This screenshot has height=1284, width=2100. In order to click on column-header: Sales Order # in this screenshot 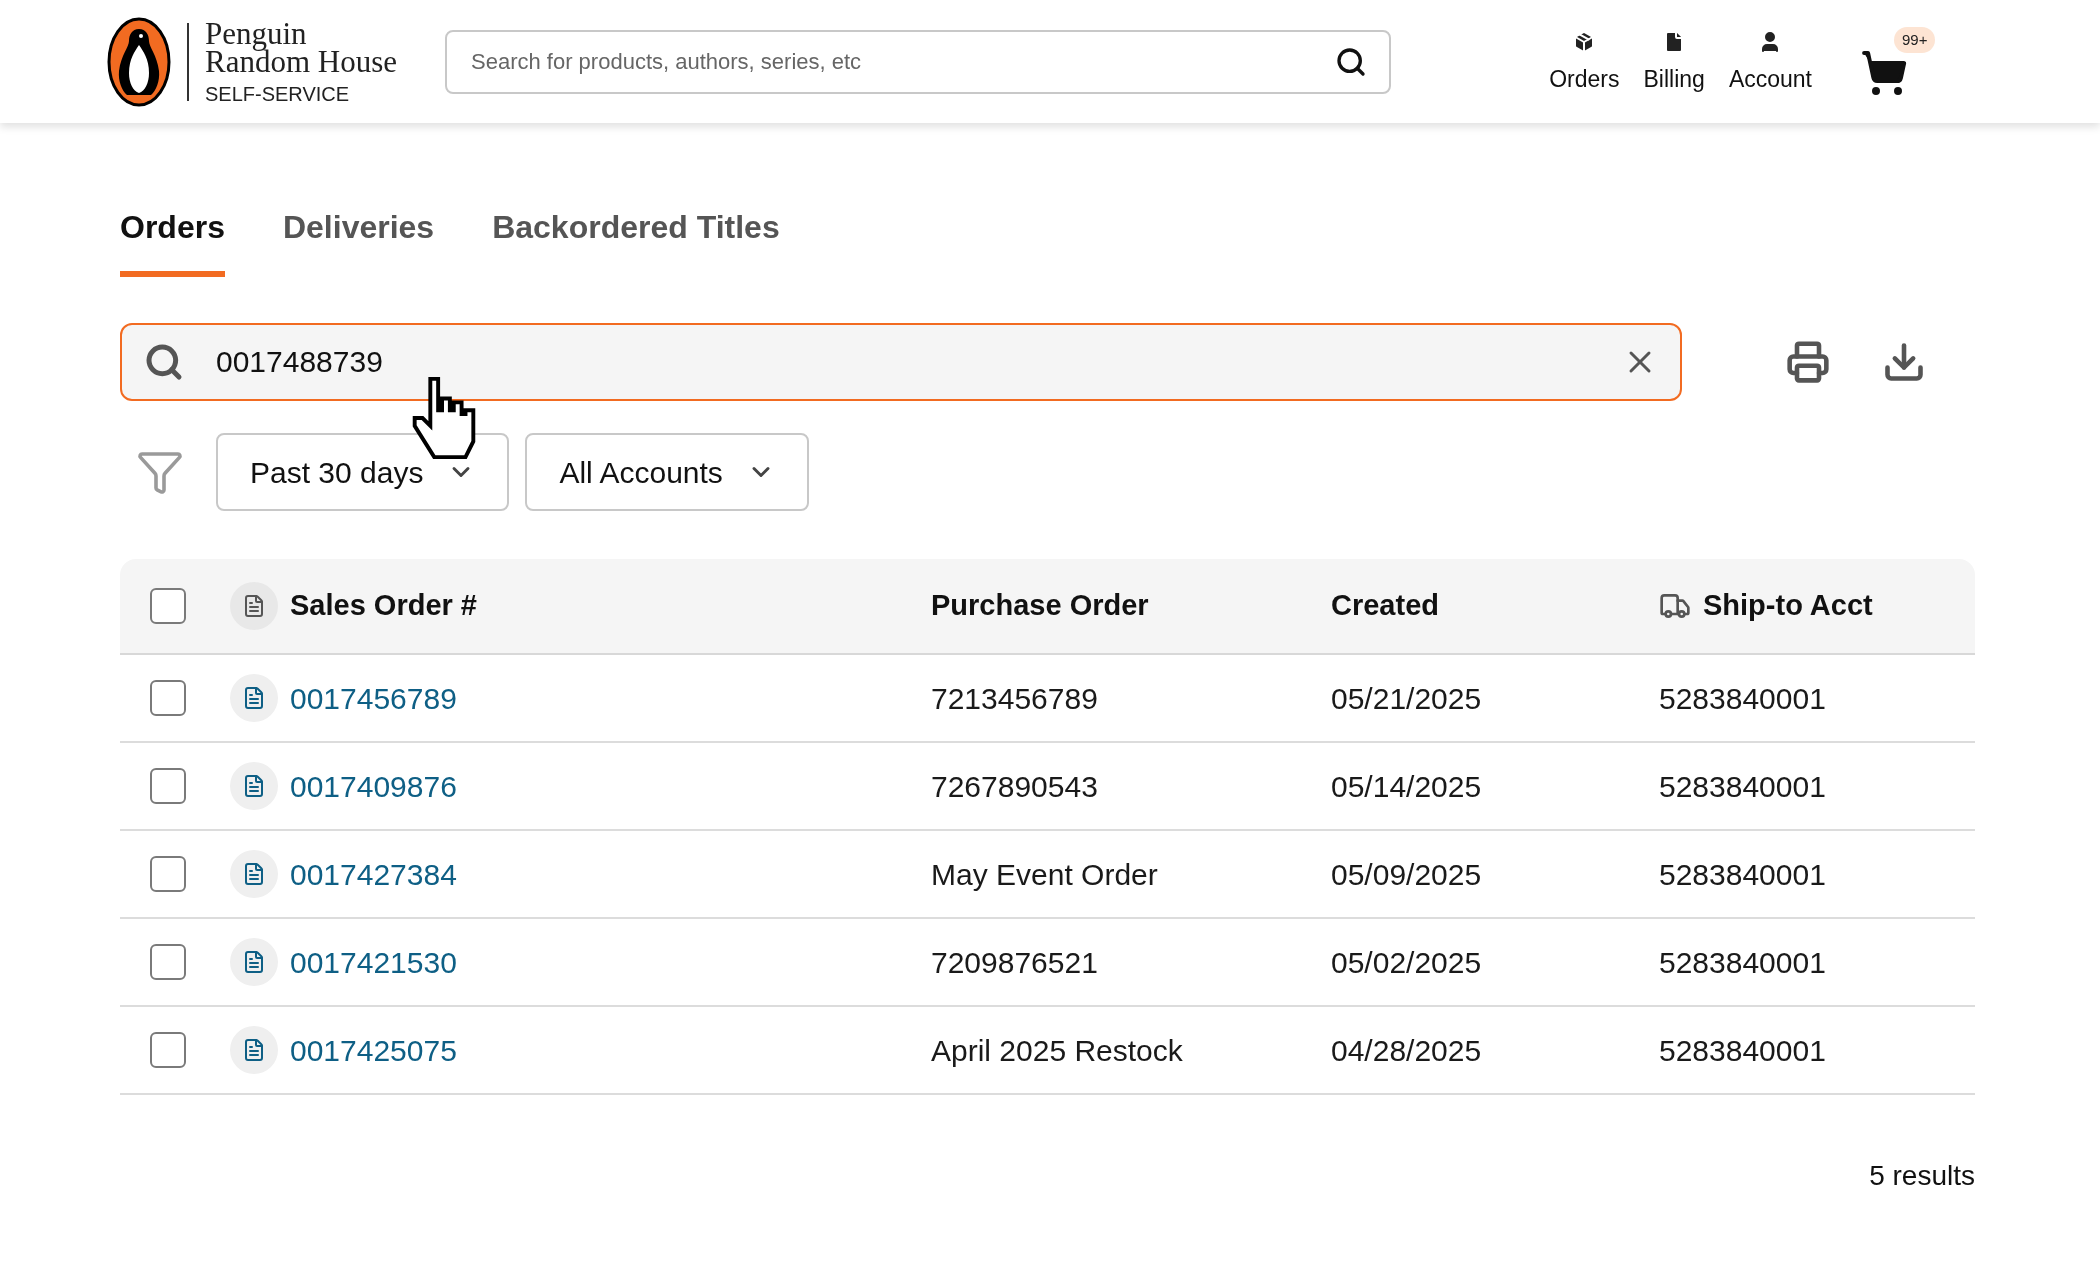, I will do `click(383, 606)`.